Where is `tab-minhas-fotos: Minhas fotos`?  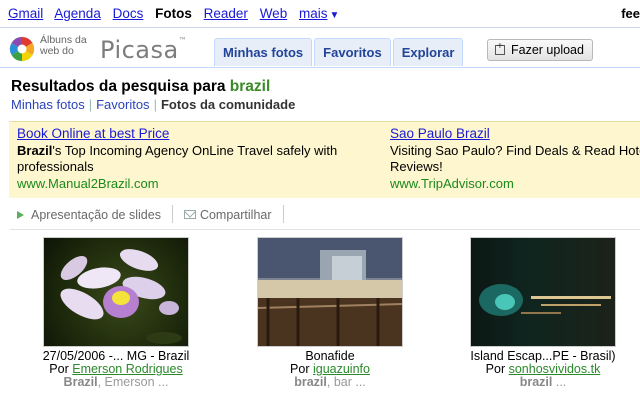
tab-minhas-fotos: Minhas fotos is located at coordinates (263, 52).